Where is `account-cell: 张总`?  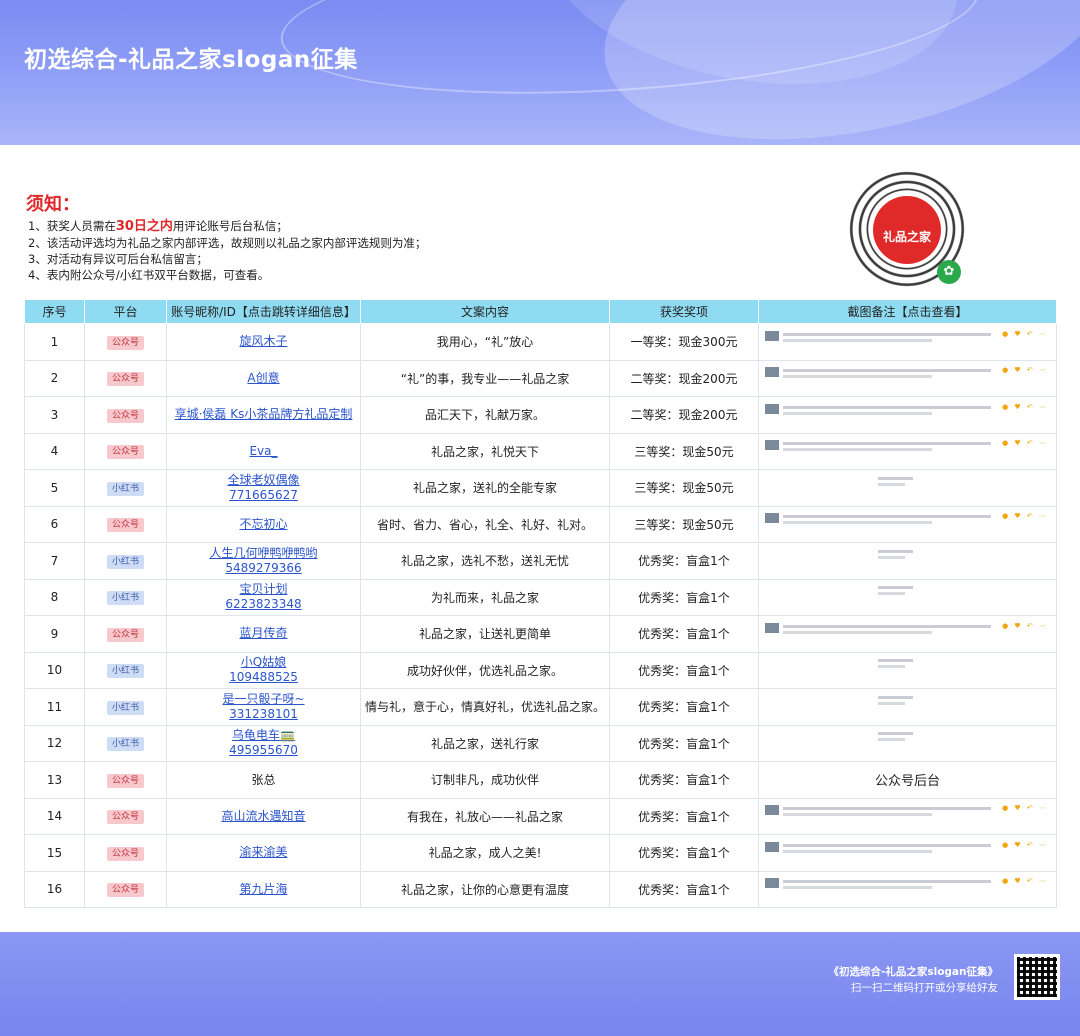 account-cell: 张总 is located at coordinates (263, 780).